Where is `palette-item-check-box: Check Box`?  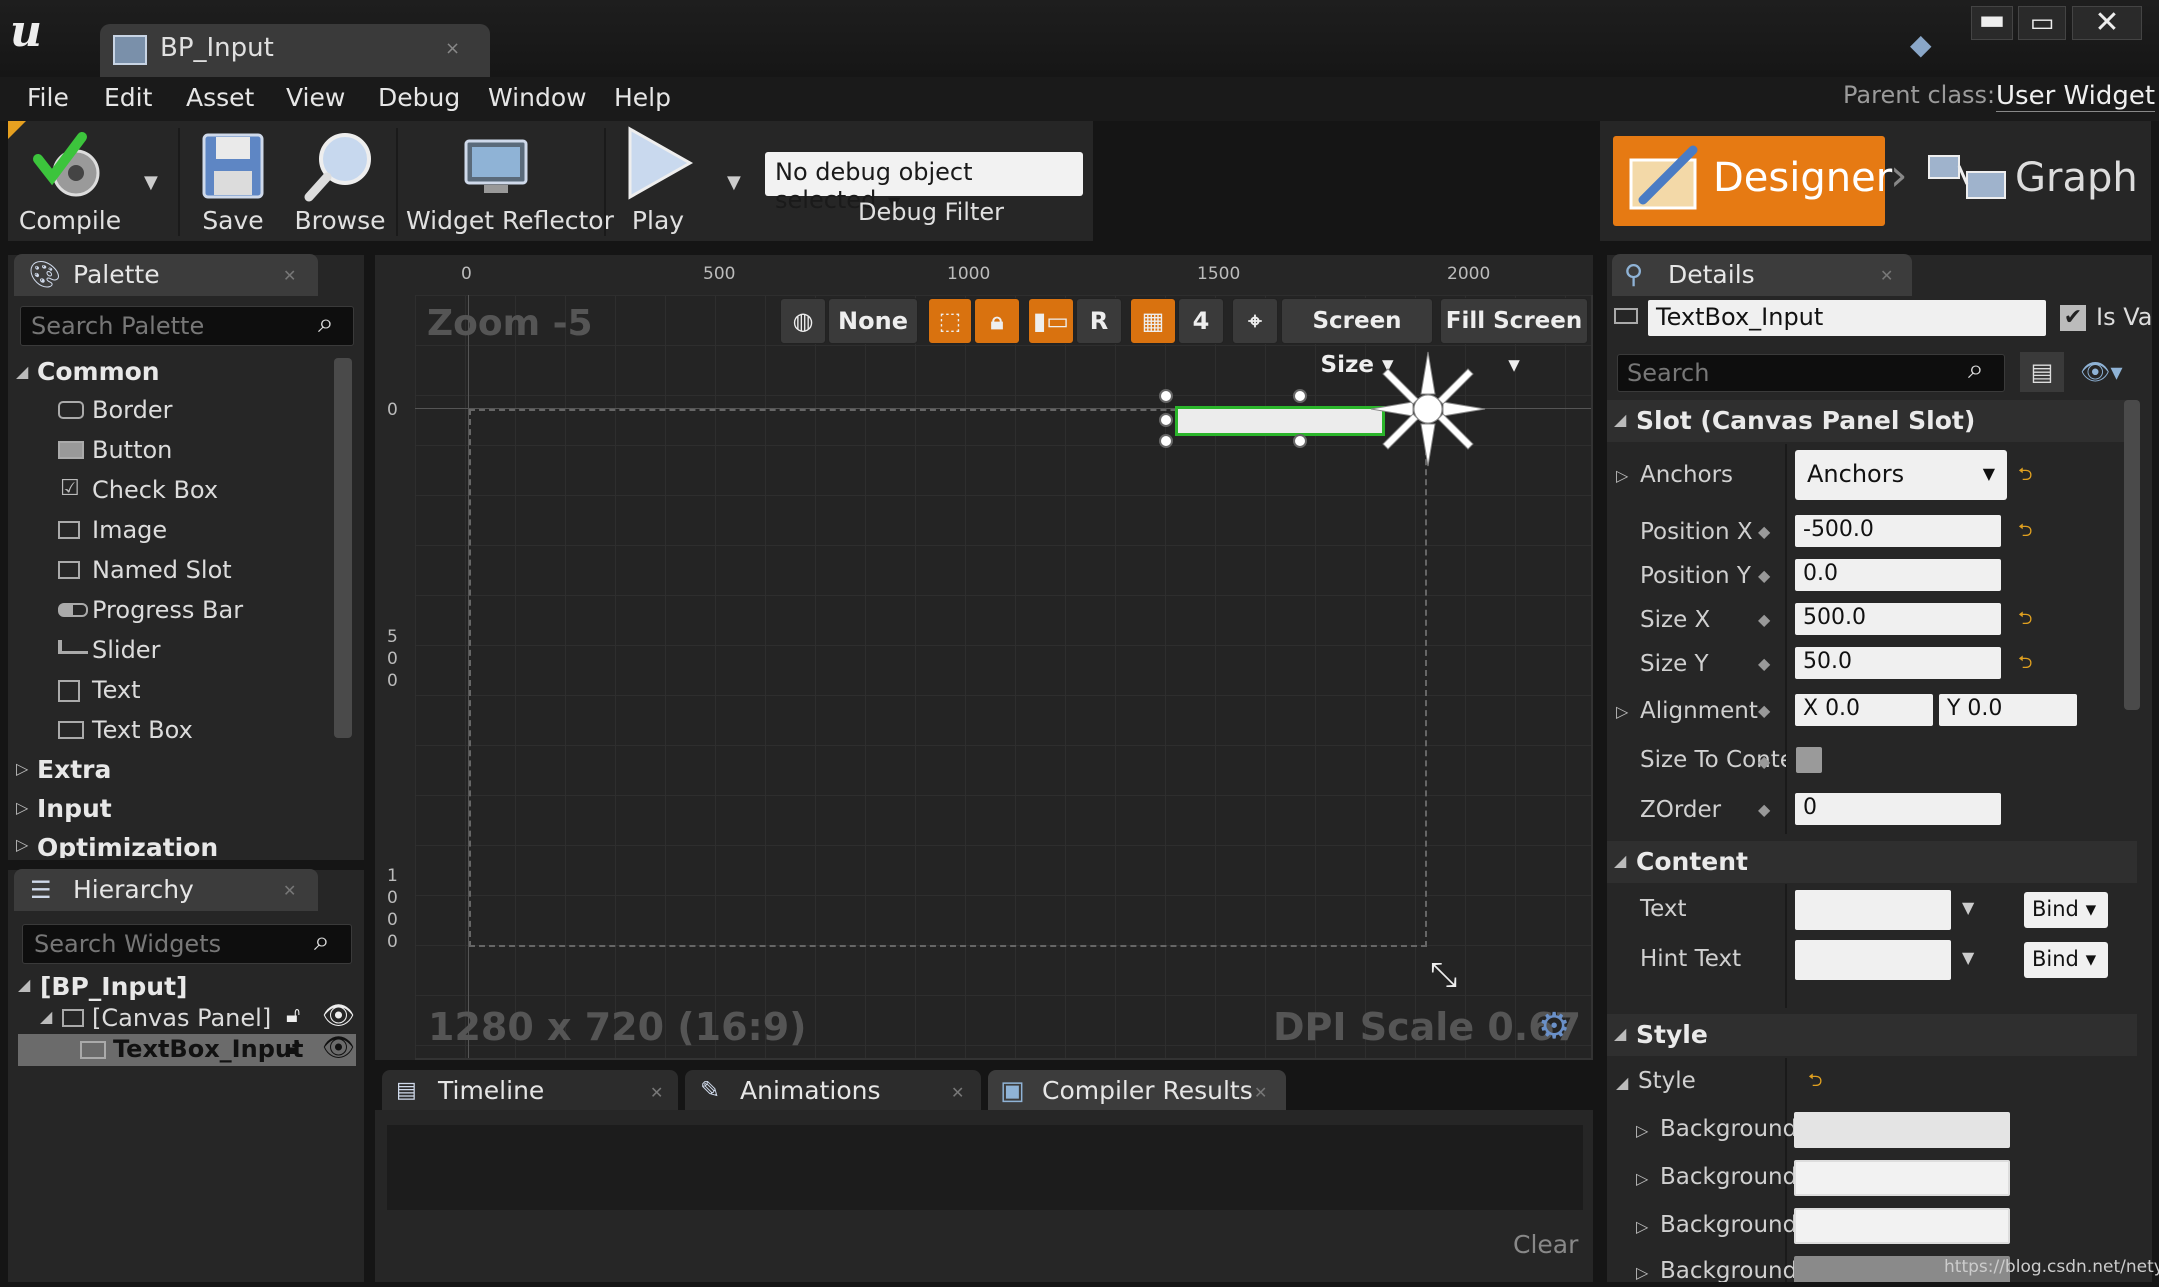
palette-item-check-box: Check Box is located at coordinates (155, 490).